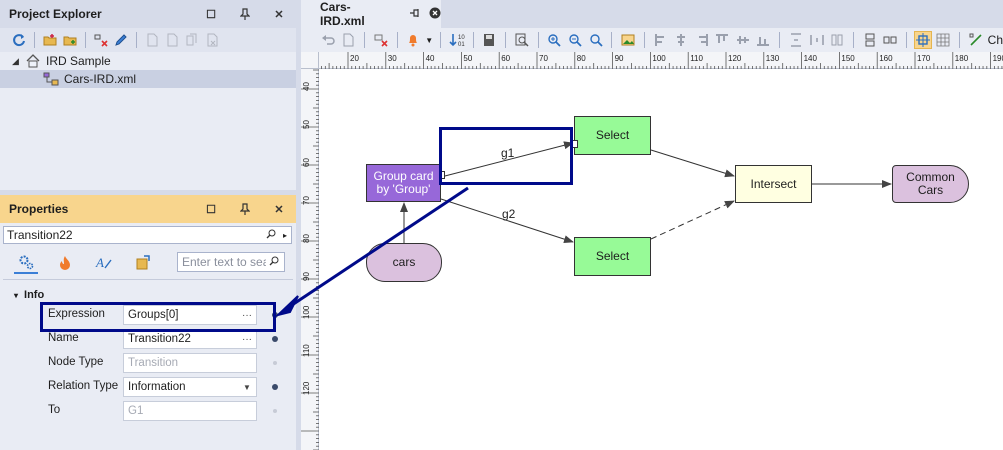 The width and height of the screenshot is (1003, 450). I want to click on undo-icon, so click(328, 40).